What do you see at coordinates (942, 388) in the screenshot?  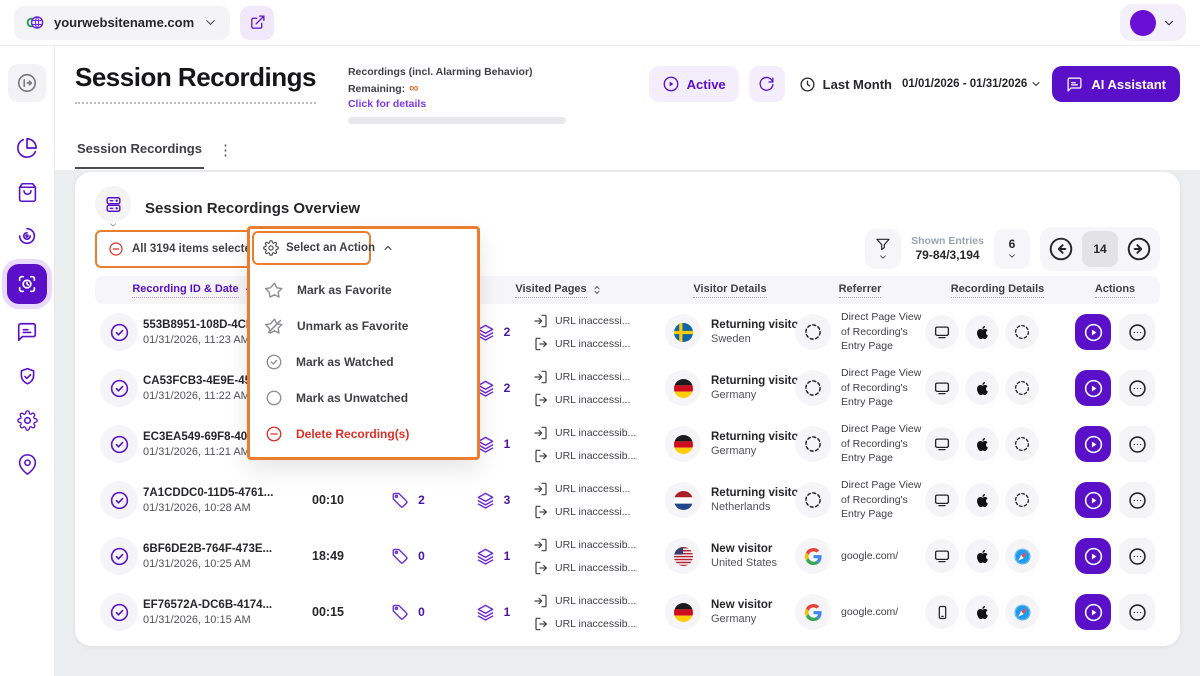 I see `device-icon` at bounding box center [942, 388].